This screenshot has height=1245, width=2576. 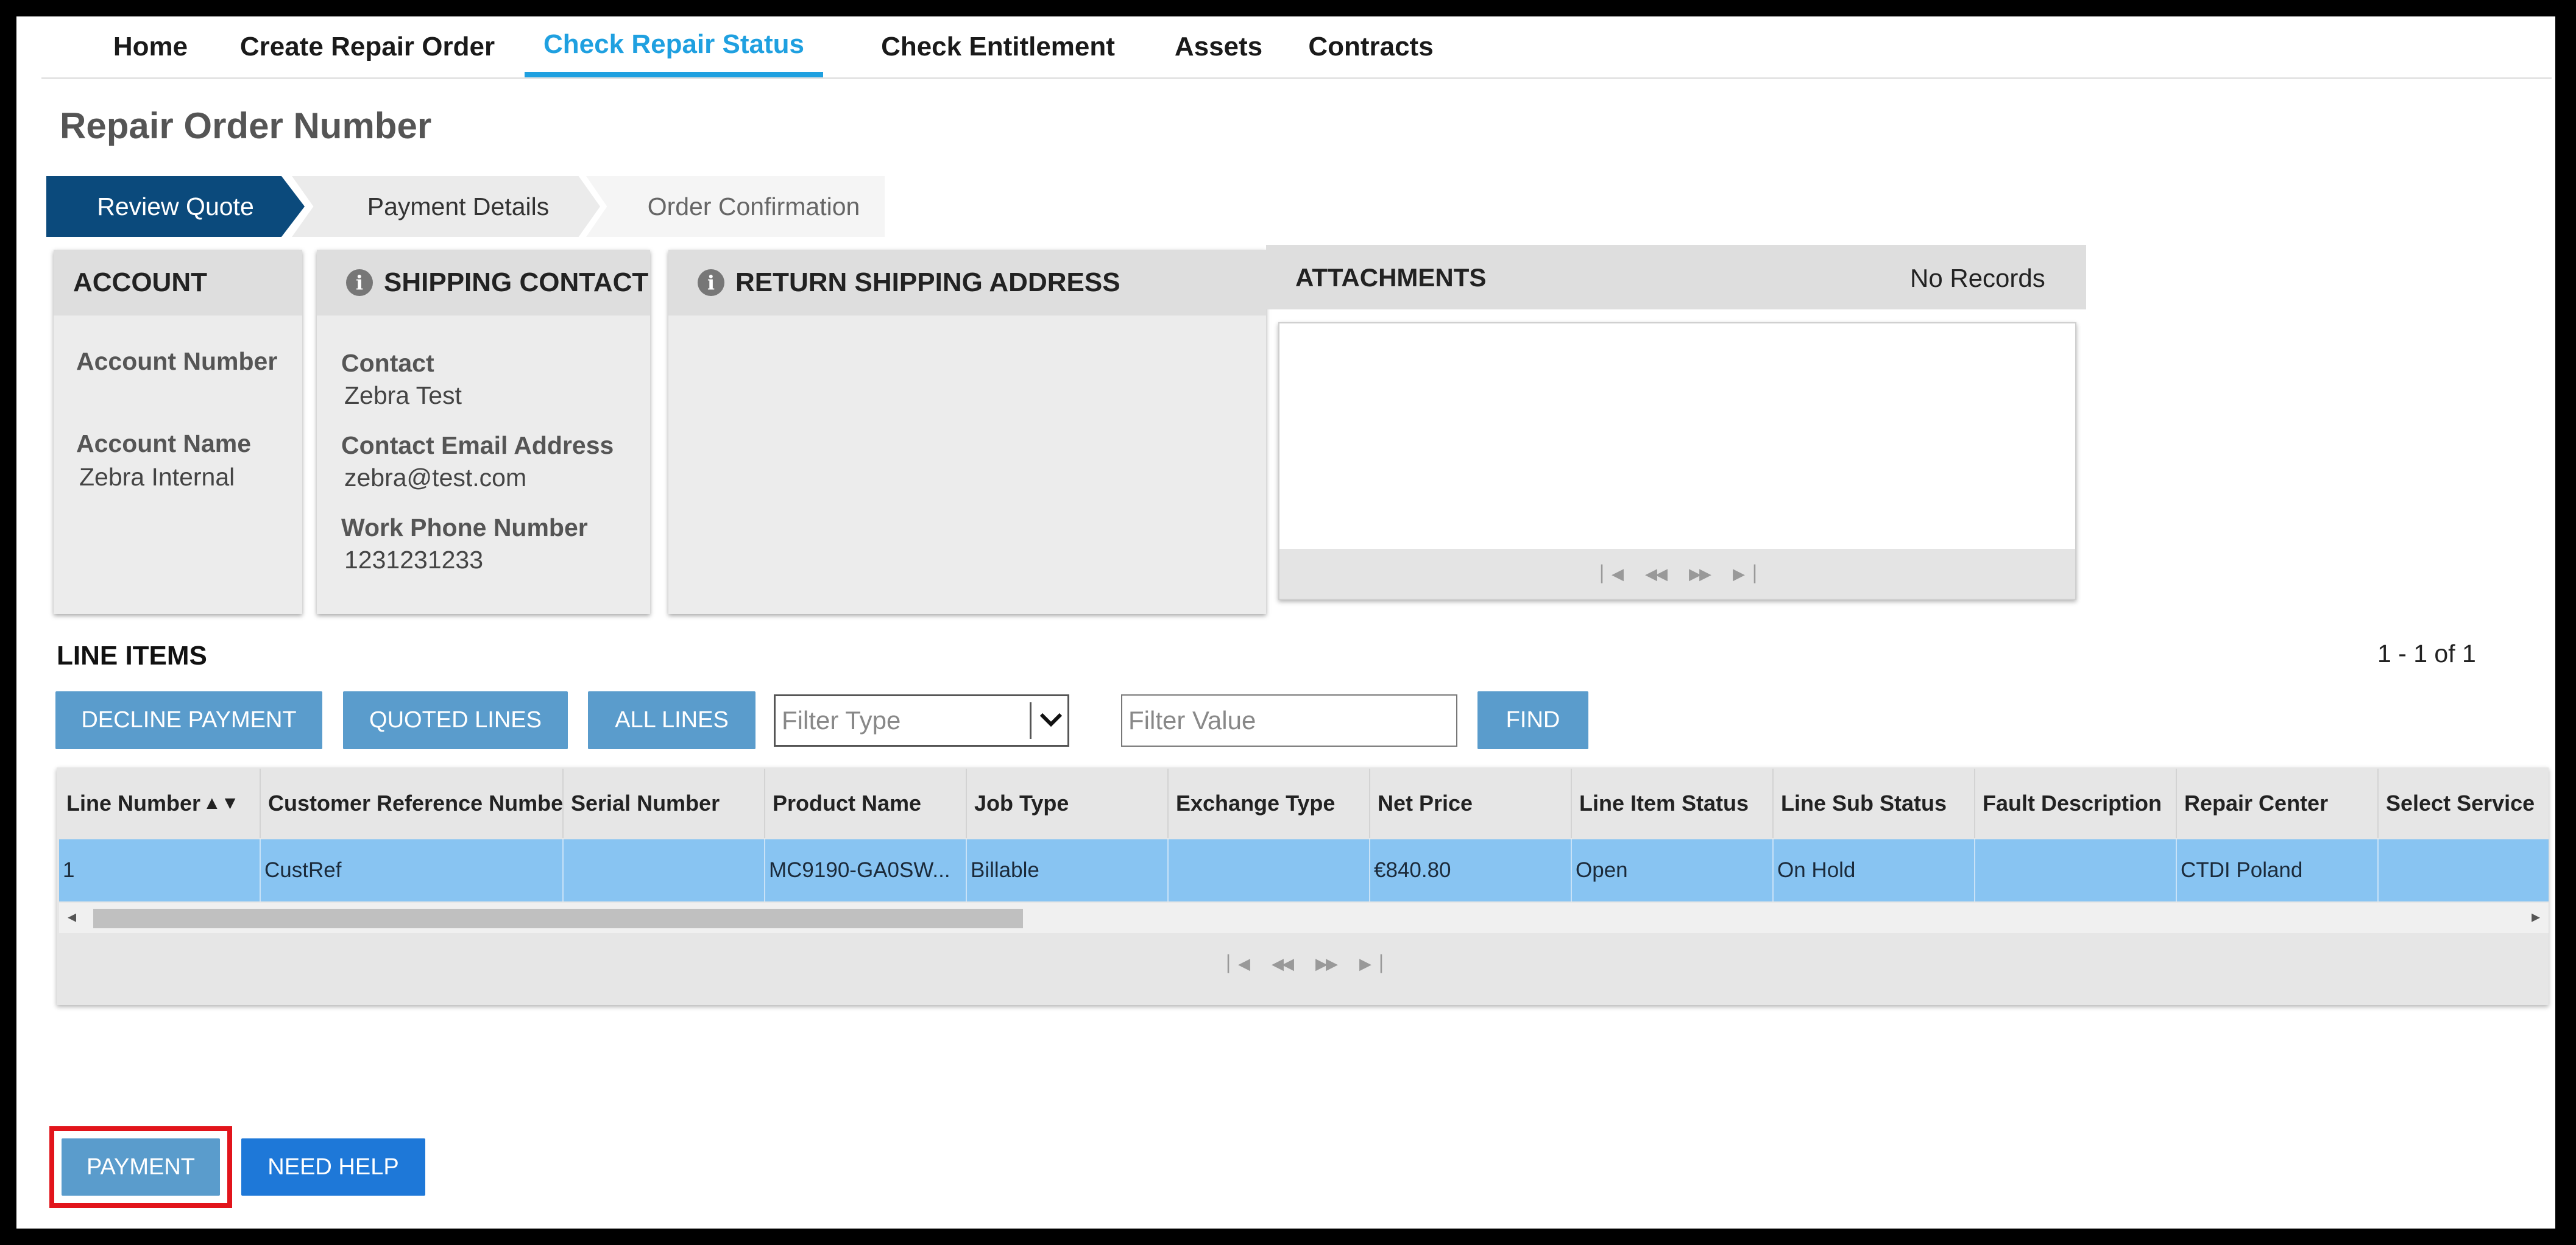 What do you see at coordinates (133, 803) in the screenshot?
I see `column-header-label: Line Number` at bounding box center [133, 803].